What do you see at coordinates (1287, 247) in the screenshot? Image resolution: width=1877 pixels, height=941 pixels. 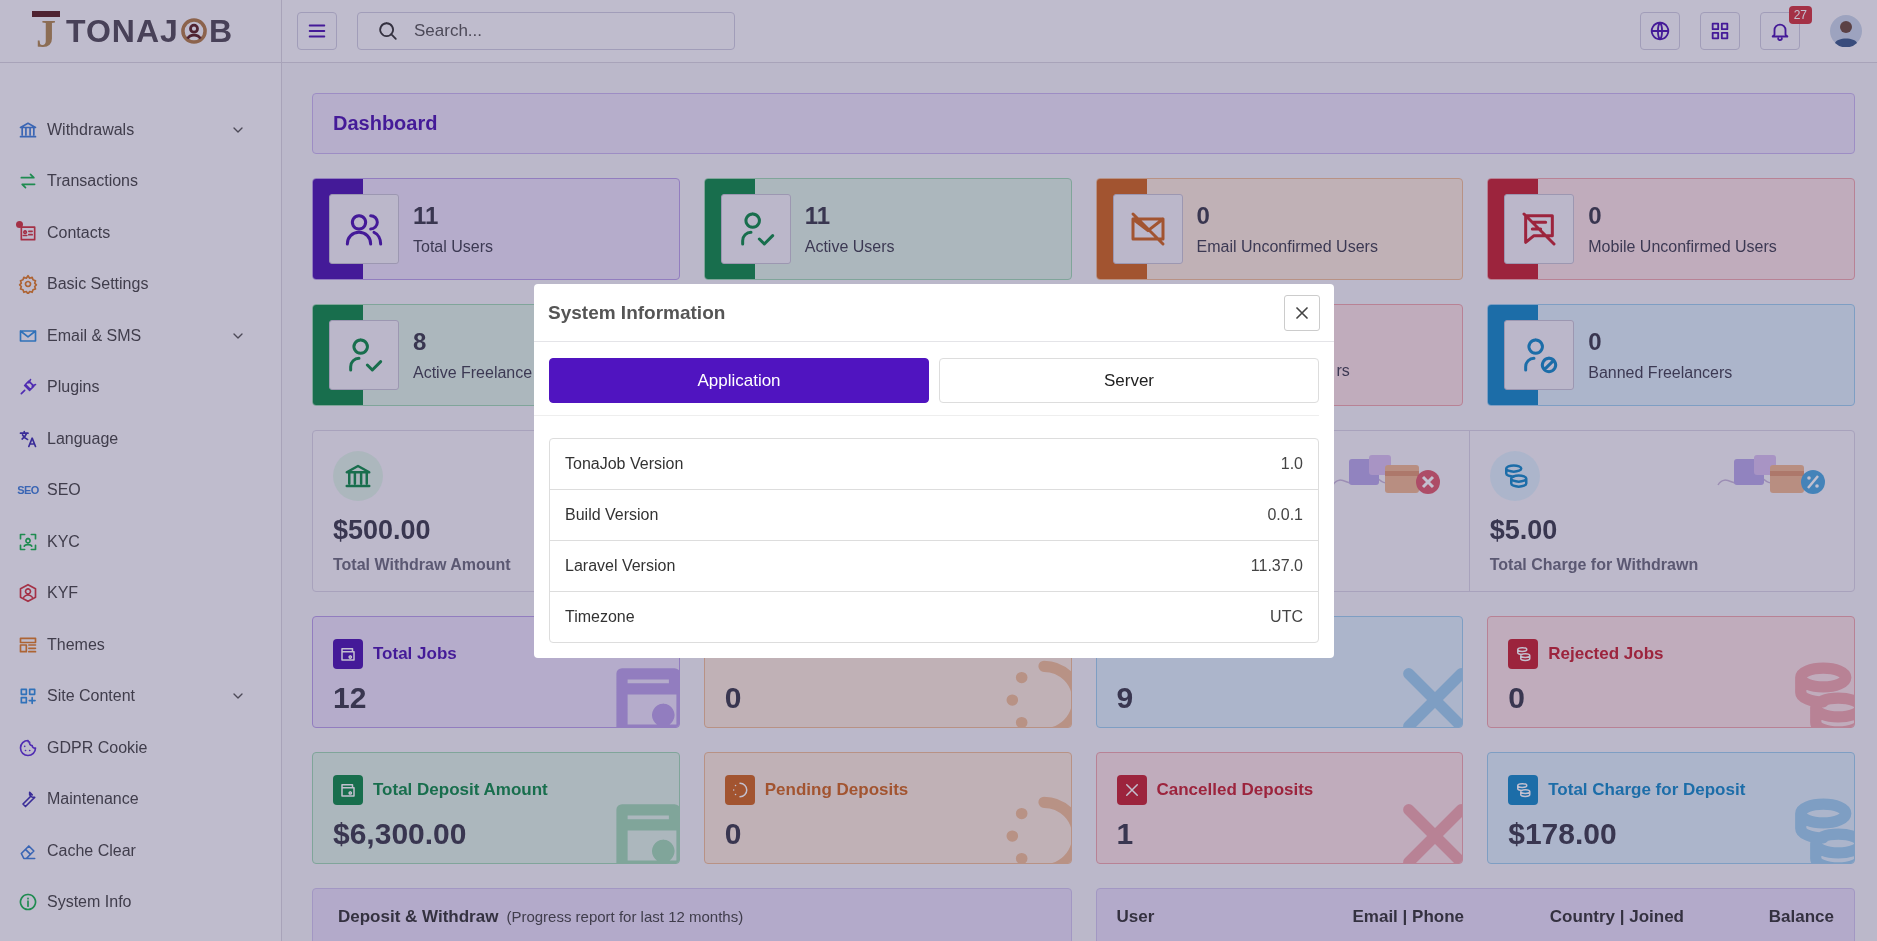 I see `stat-label: Email Unconfirmed Users` at bounding box center [1287, 247].